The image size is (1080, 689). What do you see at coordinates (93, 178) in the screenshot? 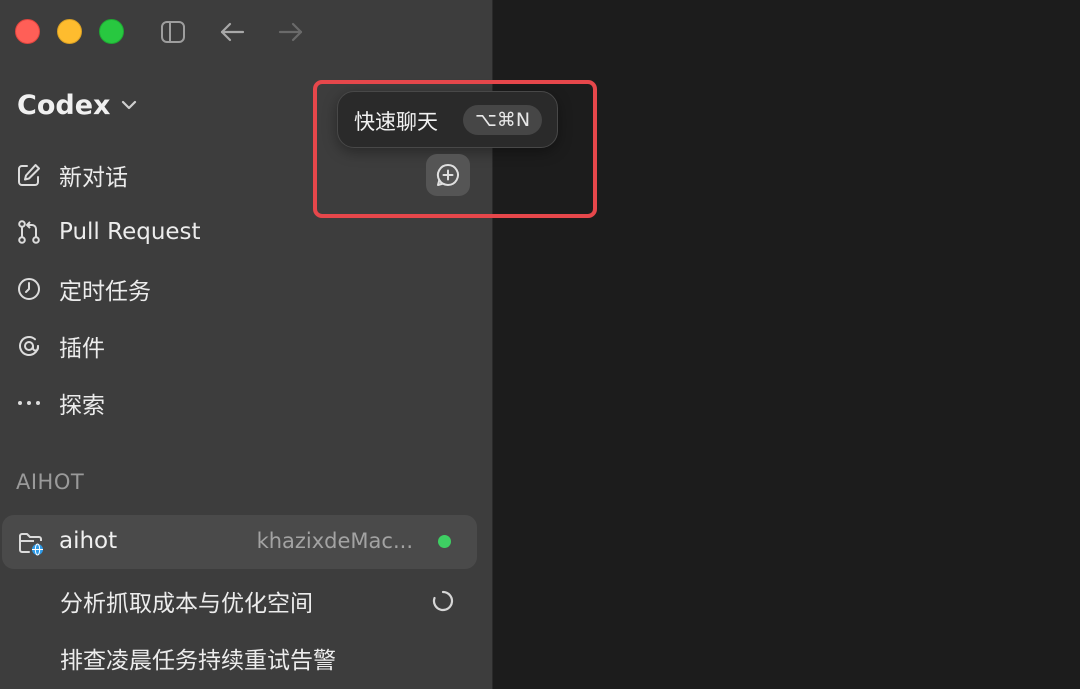
I see `nav-label: 新对话` at bounding box center [93, 178].